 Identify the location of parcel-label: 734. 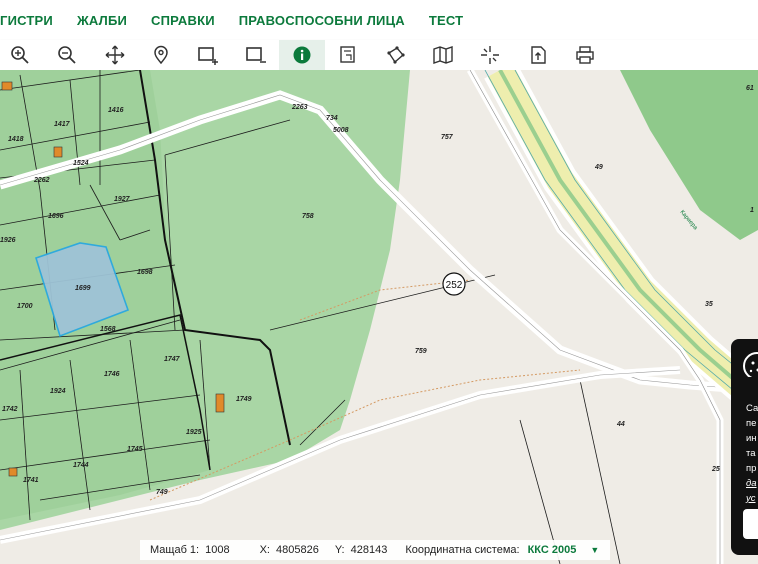
(332, 118).